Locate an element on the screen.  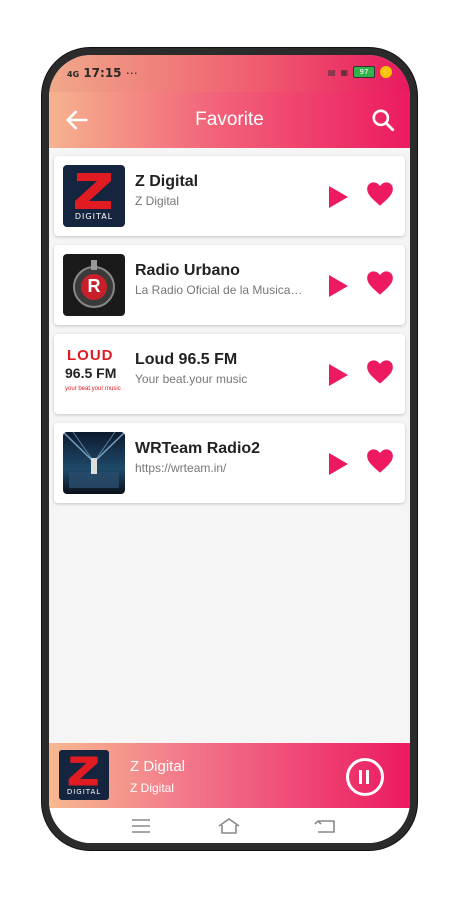
pause-bar-left is located at coordinates (360, 777).